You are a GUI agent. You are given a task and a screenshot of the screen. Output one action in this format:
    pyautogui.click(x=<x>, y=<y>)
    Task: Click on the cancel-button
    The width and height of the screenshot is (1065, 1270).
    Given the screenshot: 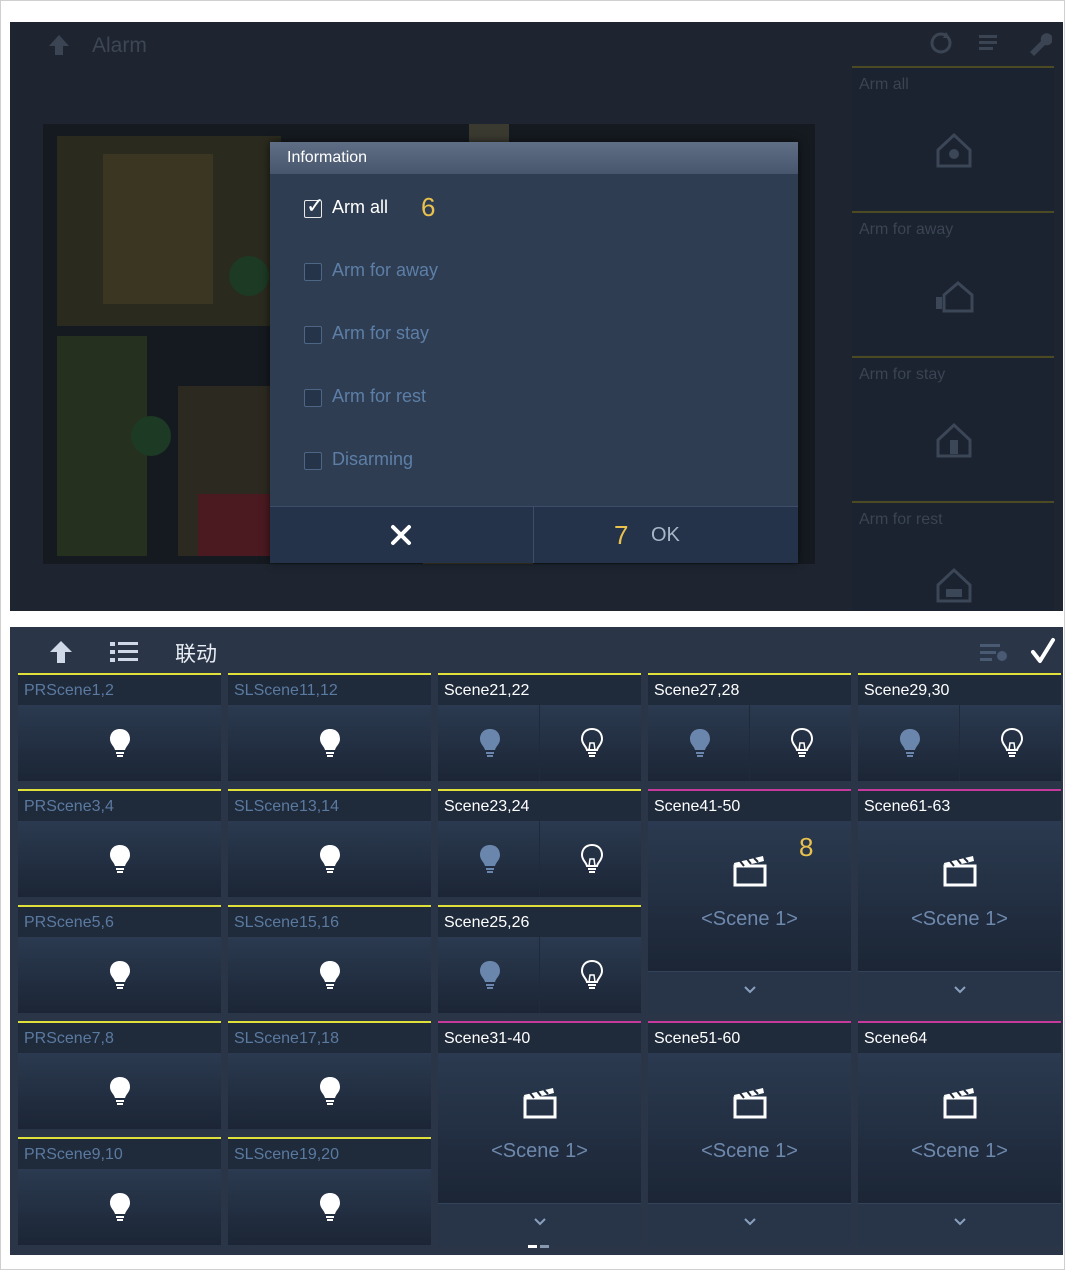 What is the action you would take?
    pyautogui.click(x=402, y=535)
    